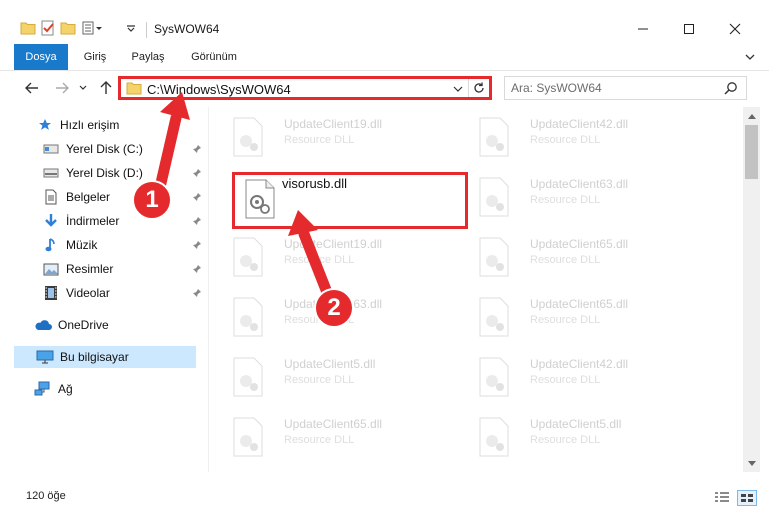  What do you see at coordinates (747, 498) in the screenshot?
I see `large-icons-view-icon` at bounding box center [747, 498].